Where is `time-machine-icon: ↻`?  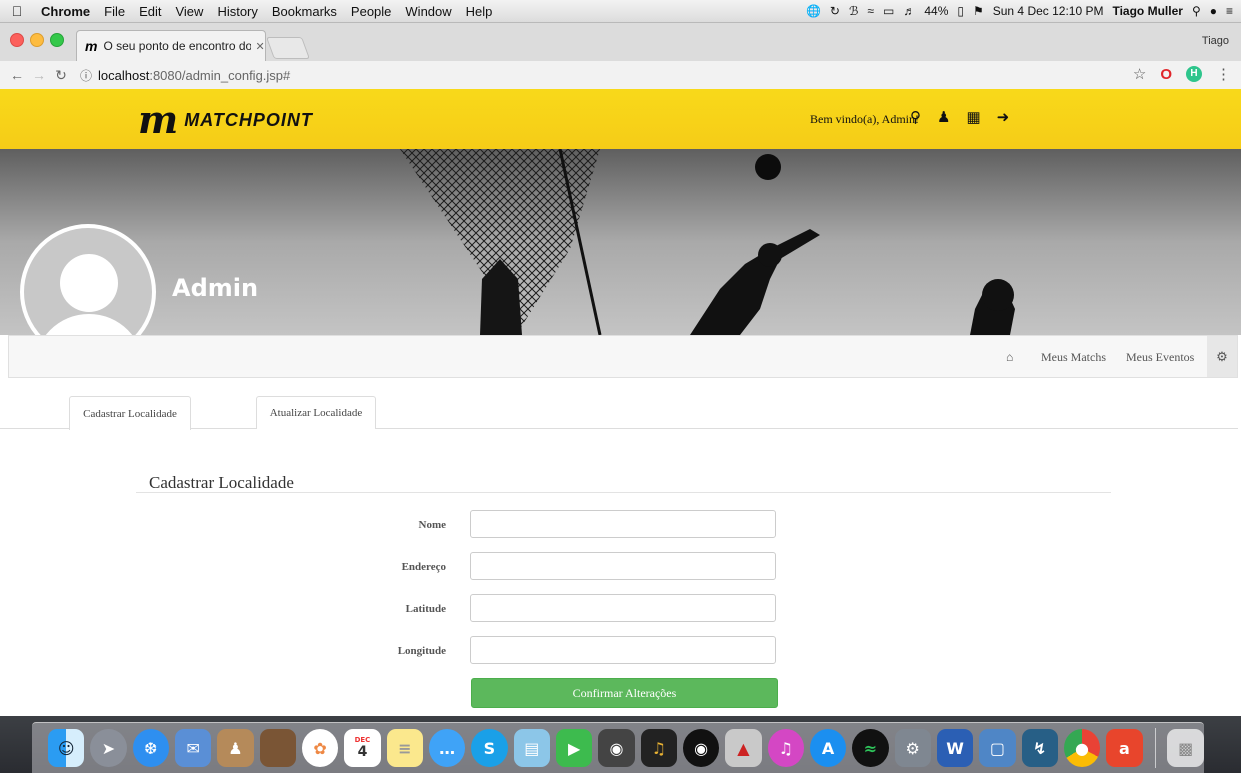 time-machine-icon: ↻ is located at coordinates (835, 11).